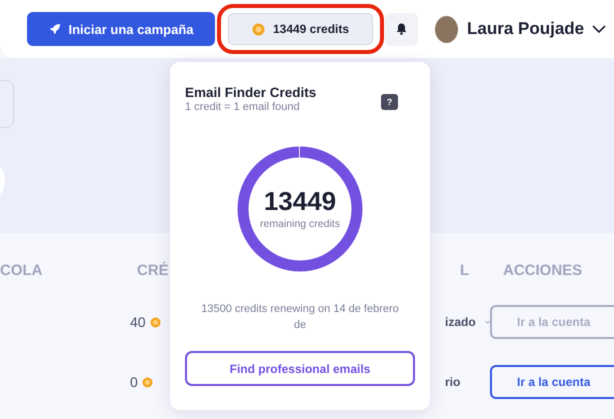 The height and width of the screenshot is (419, 614). Describe the element at coordinates (300, 317) in the screenshot. I see `renewal-text: 13500 credits renewing on 14 de febrero de` at that location.